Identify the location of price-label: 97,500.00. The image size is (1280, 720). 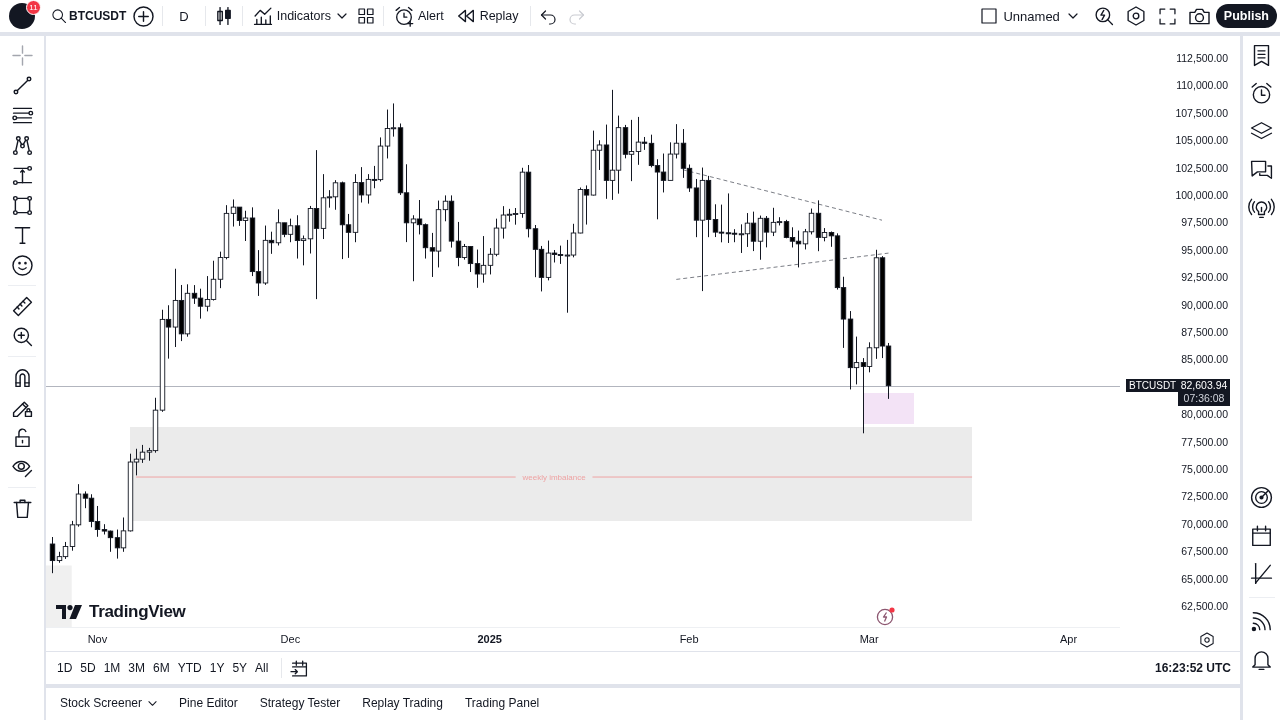
(1204, 222).